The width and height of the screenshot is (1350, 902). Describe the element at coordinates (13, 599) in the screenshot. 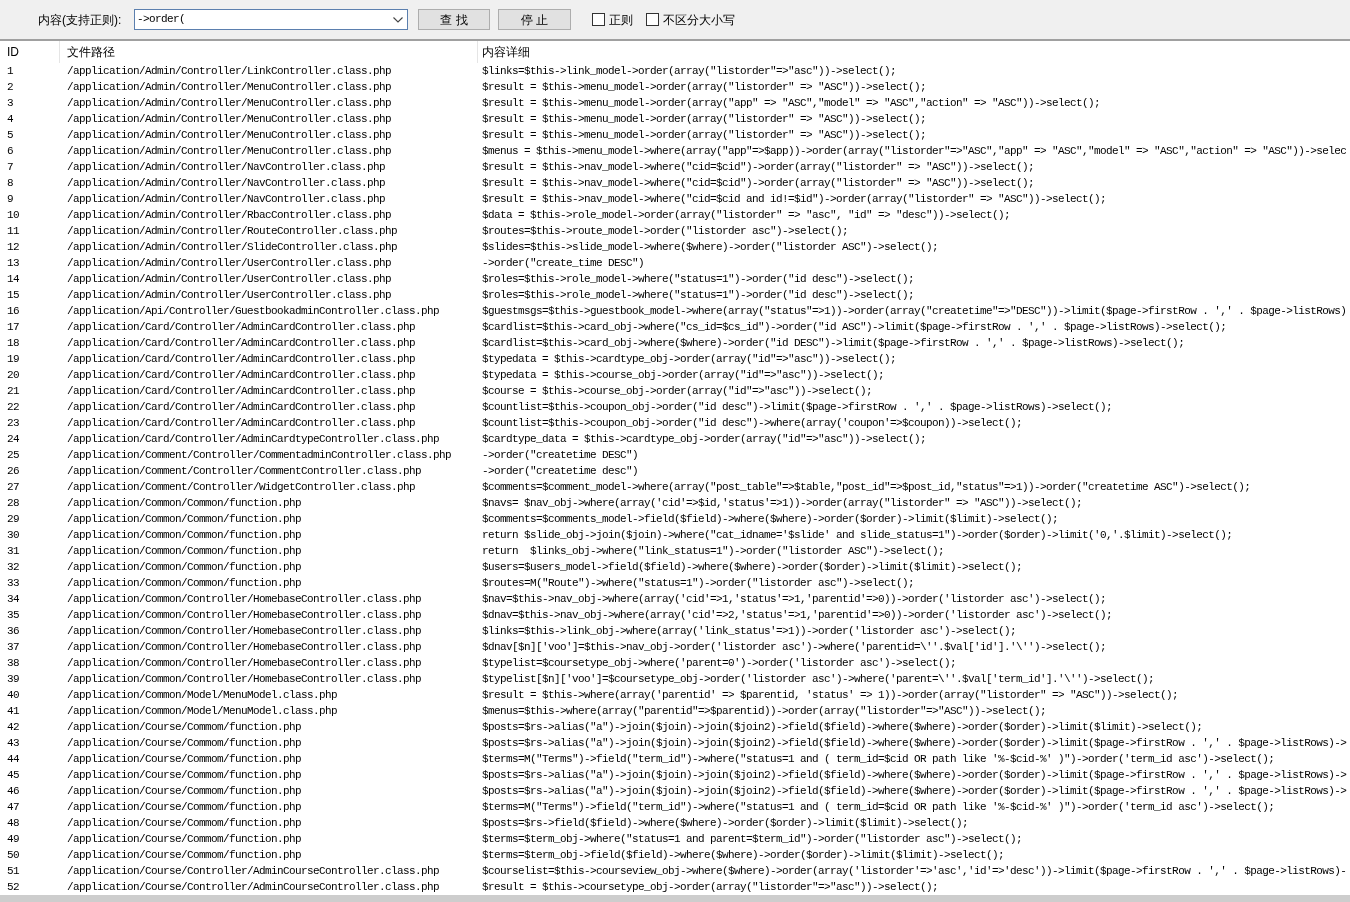

I see `row-id: 34` at that location.